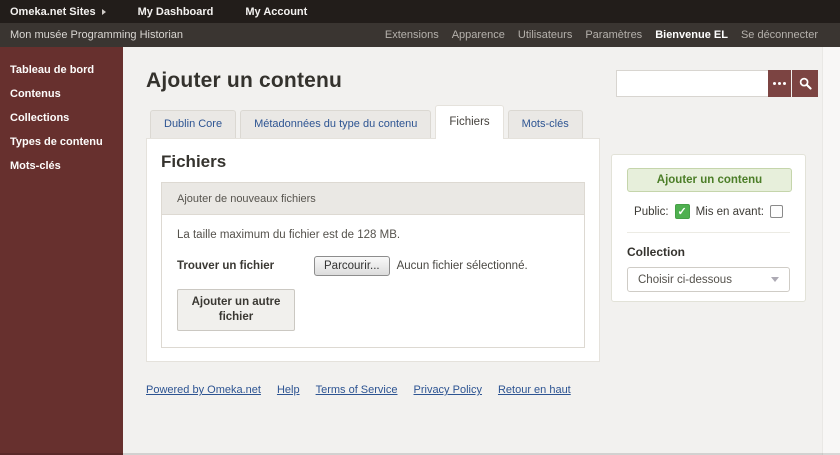 This screenshot has width=840, height=455. I want to click on tab-fichiers: Fichiers, so click(469, 122).